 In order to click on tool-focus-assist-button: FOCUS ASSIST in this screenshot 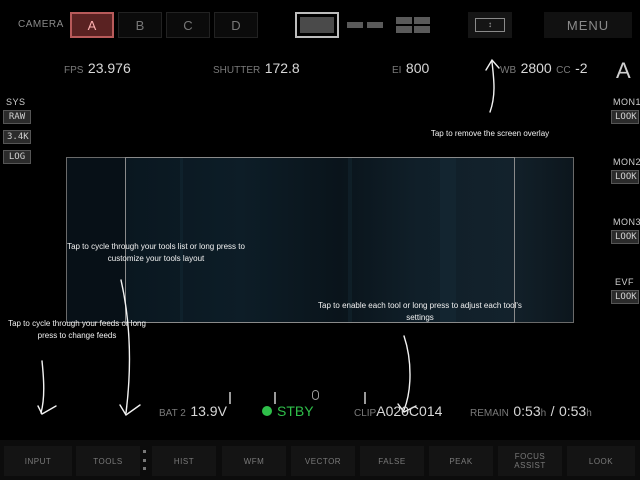, I will do `click(530, 461)`.